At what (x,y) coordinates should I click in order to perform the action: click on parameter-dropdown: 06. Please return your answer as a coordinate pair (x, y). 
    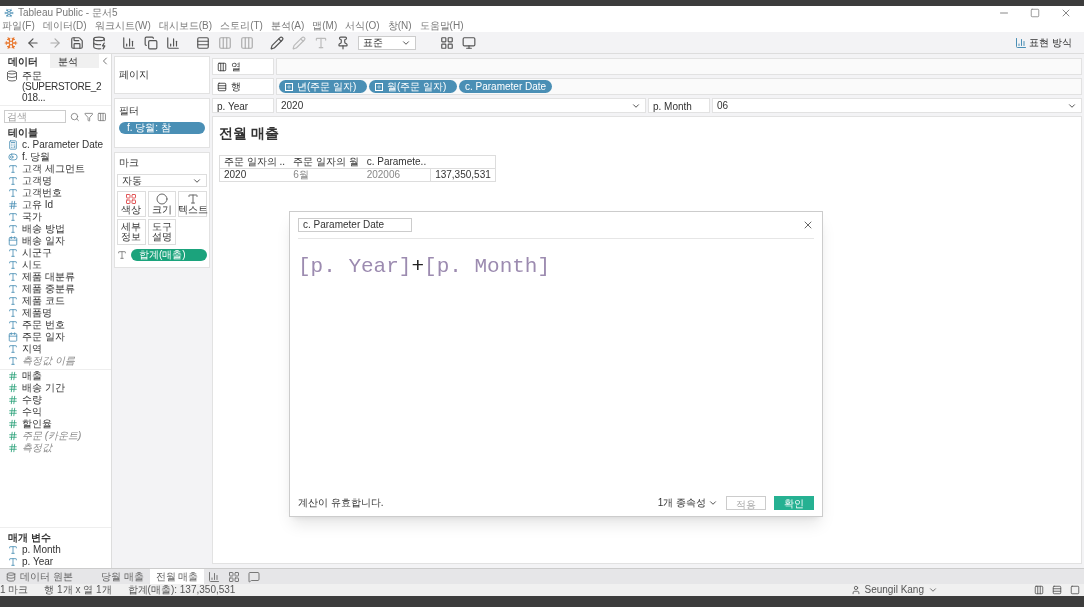
    Looking at the image, I should click on (897, 105).